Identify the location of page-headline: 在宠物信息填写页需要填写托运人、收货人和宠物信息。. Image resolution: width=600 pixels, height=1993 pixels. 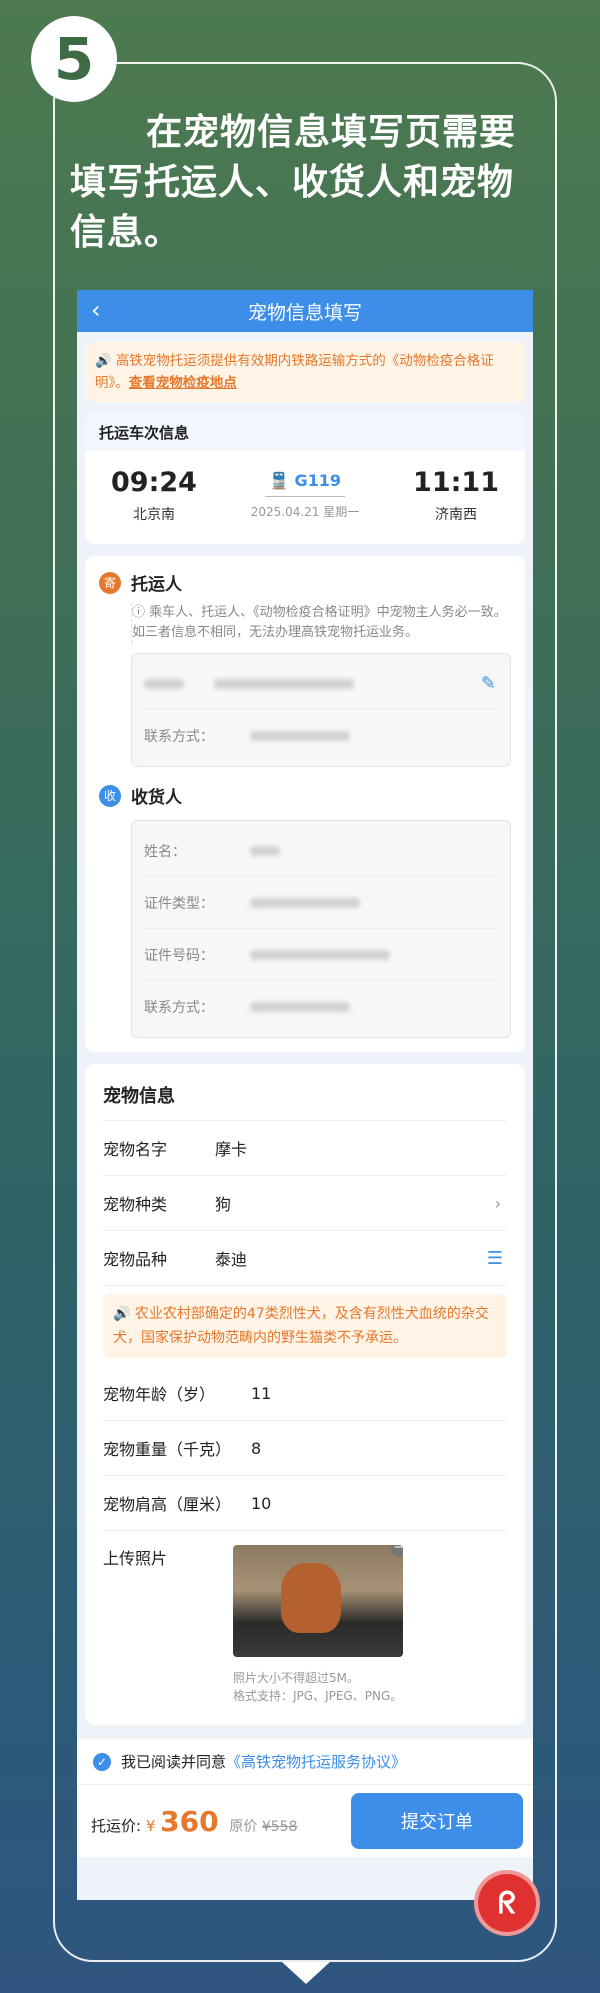
(293, 182).